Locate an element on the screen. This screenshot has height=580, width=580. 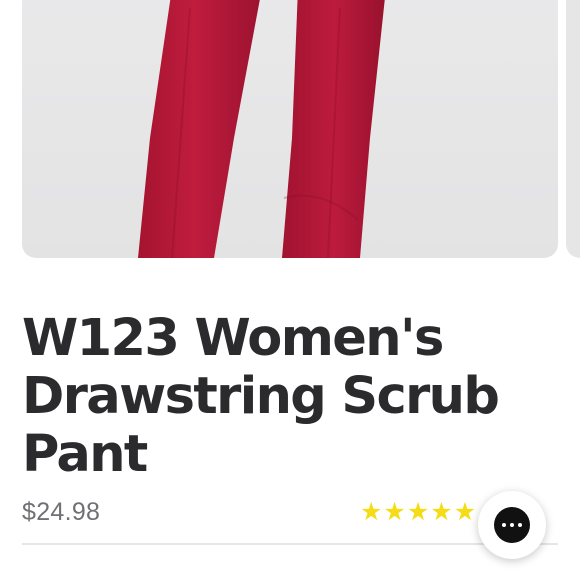
rating-stars: ★ ★ ★ ★ ★ is located at coordinates (418, 512).